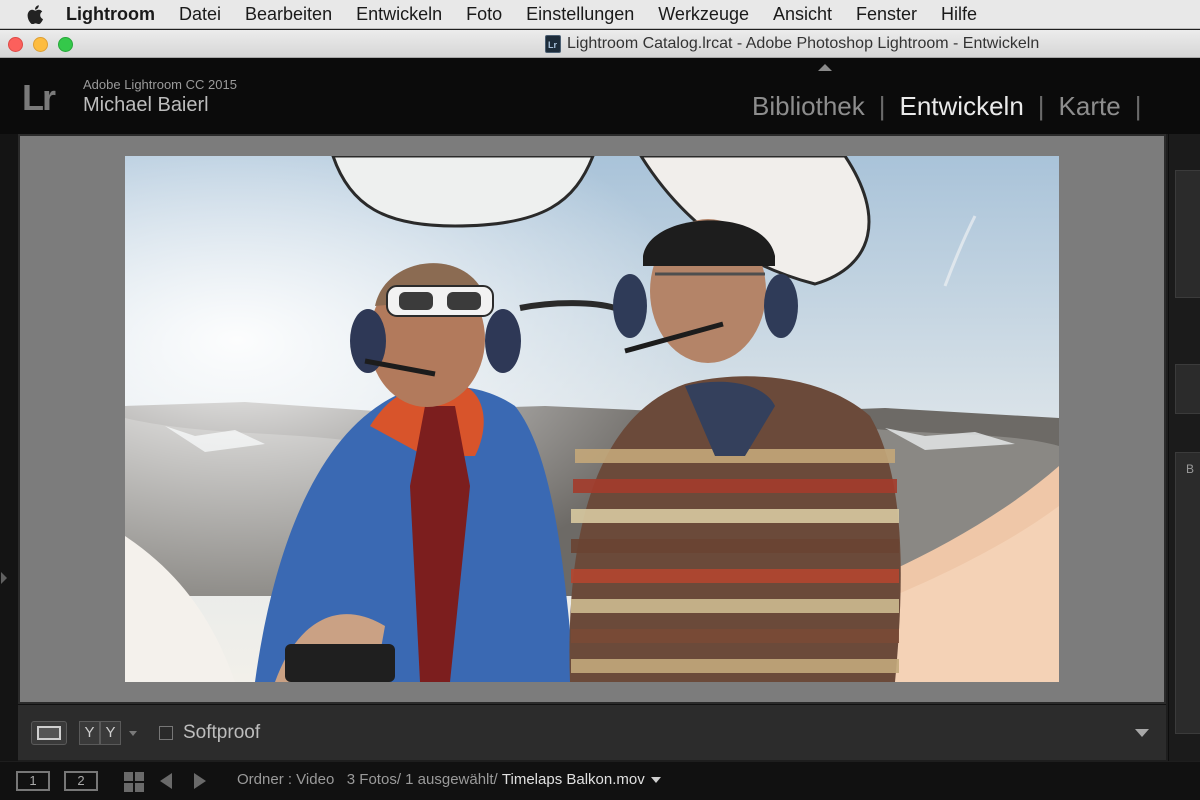 The width and height of the screenshot is (1200, 800). What do you see at coordinates (39, 97) in the screenshot?
I see `lightroom-logo: Lr` at bounding box center [39, 97].